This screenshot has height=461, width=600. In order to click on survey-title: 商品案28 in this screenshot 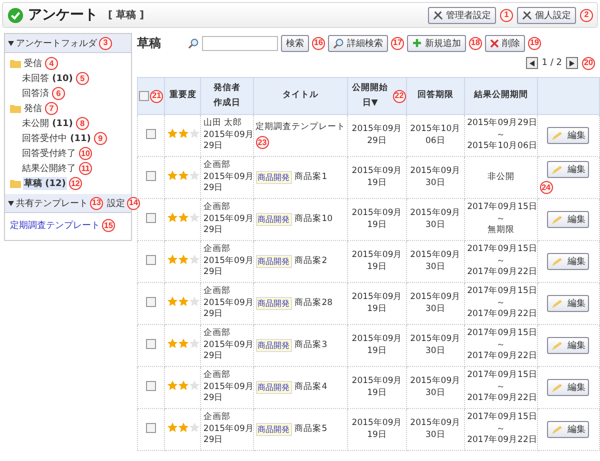, I will do `click(313, 304)`.